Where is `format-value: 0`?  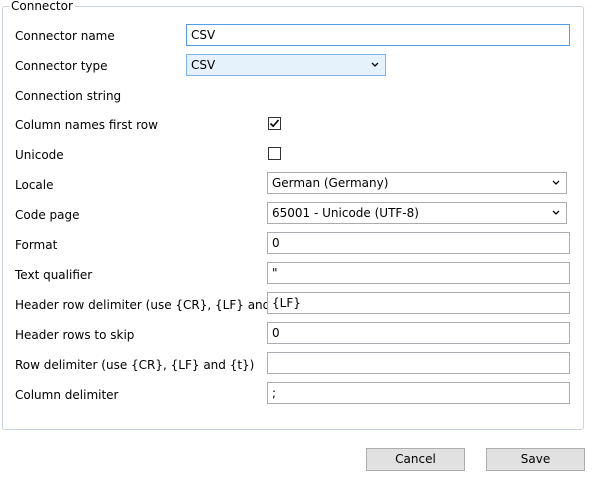 format-value: 0 is located at coordinates (276, 243).